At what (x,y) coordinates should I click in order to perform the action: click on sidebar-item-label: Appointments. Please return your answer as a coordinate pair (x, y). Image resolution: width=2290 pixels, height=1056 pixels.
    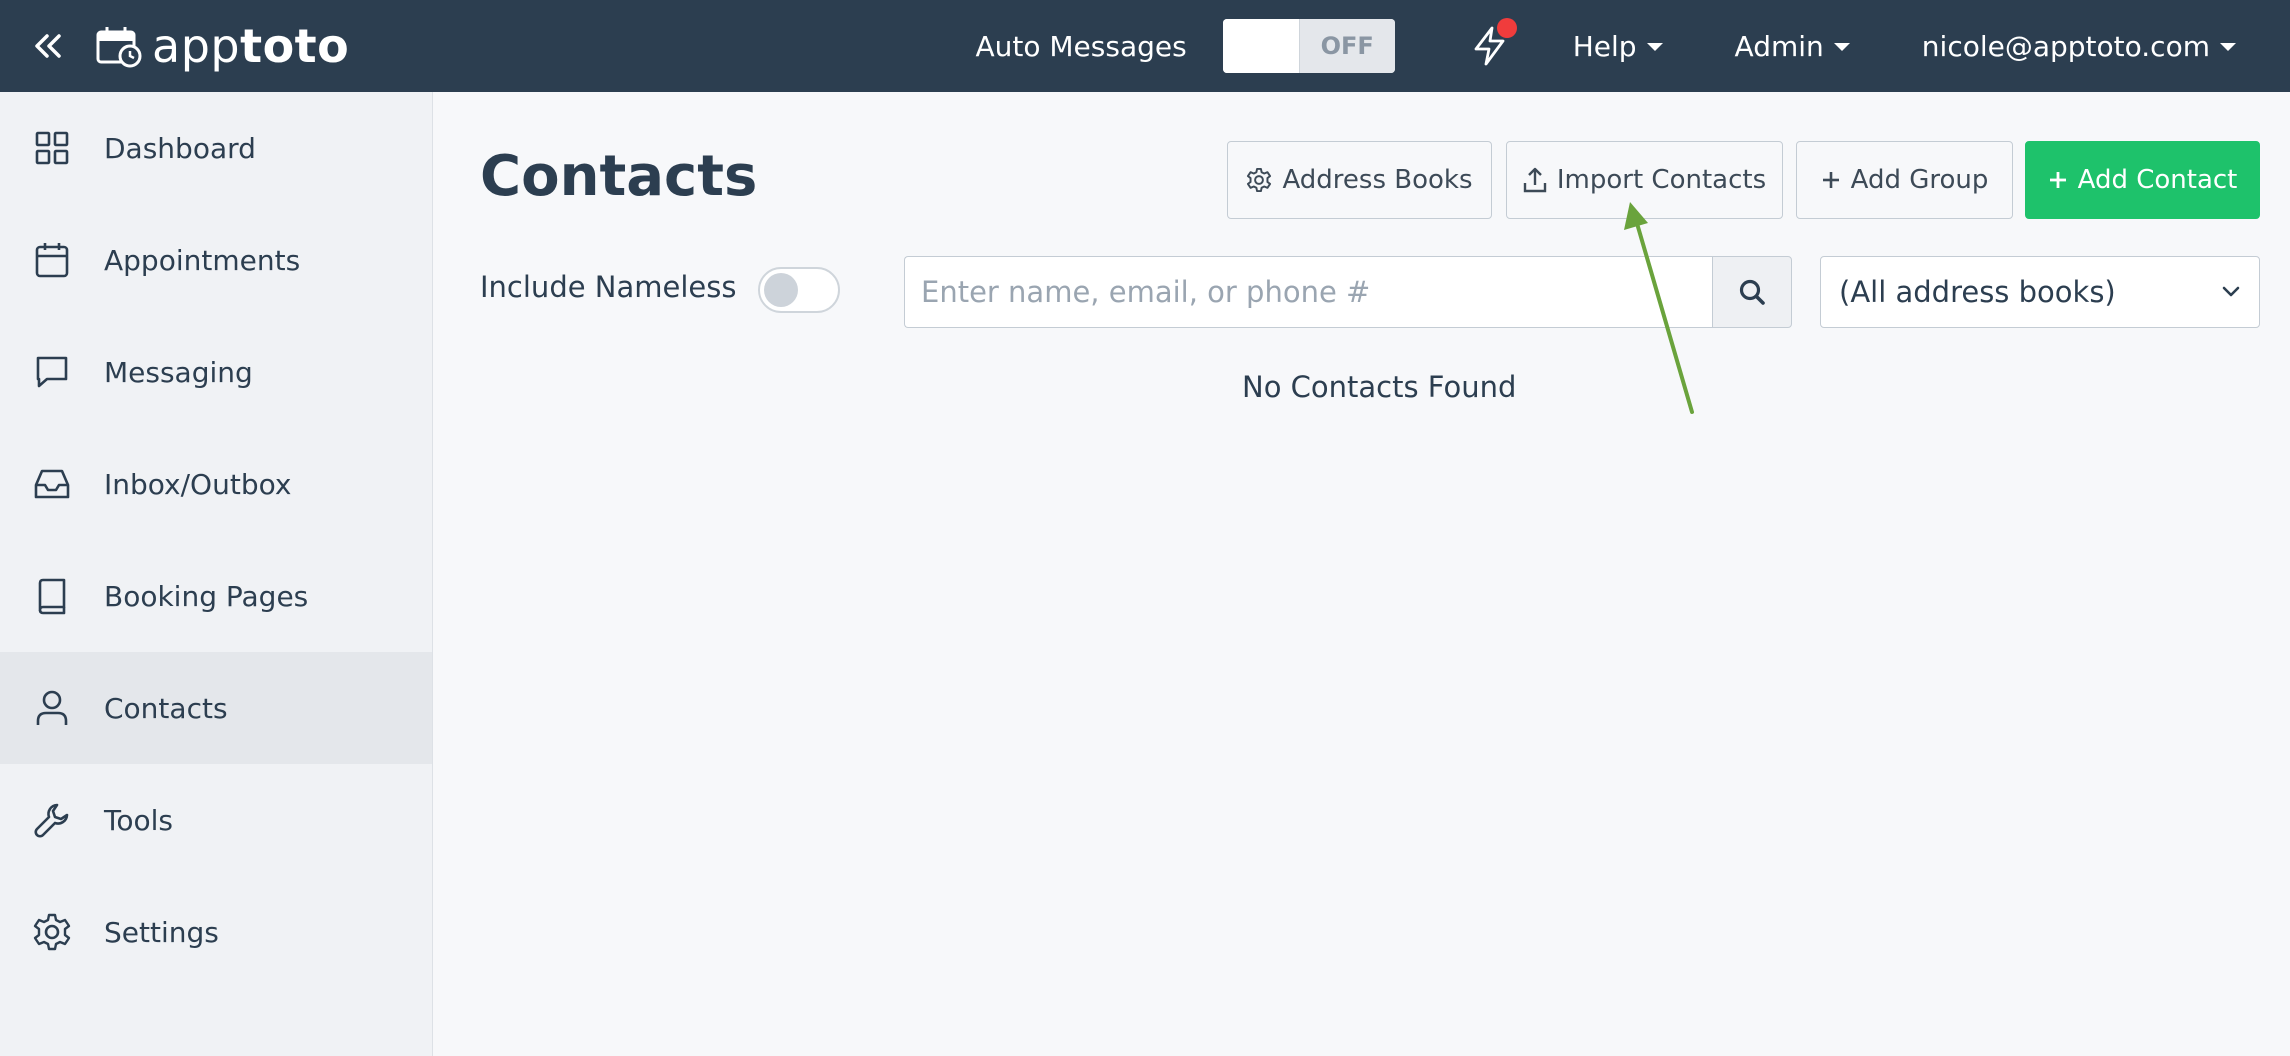
    Looking at the image, I should click on (202, 260).